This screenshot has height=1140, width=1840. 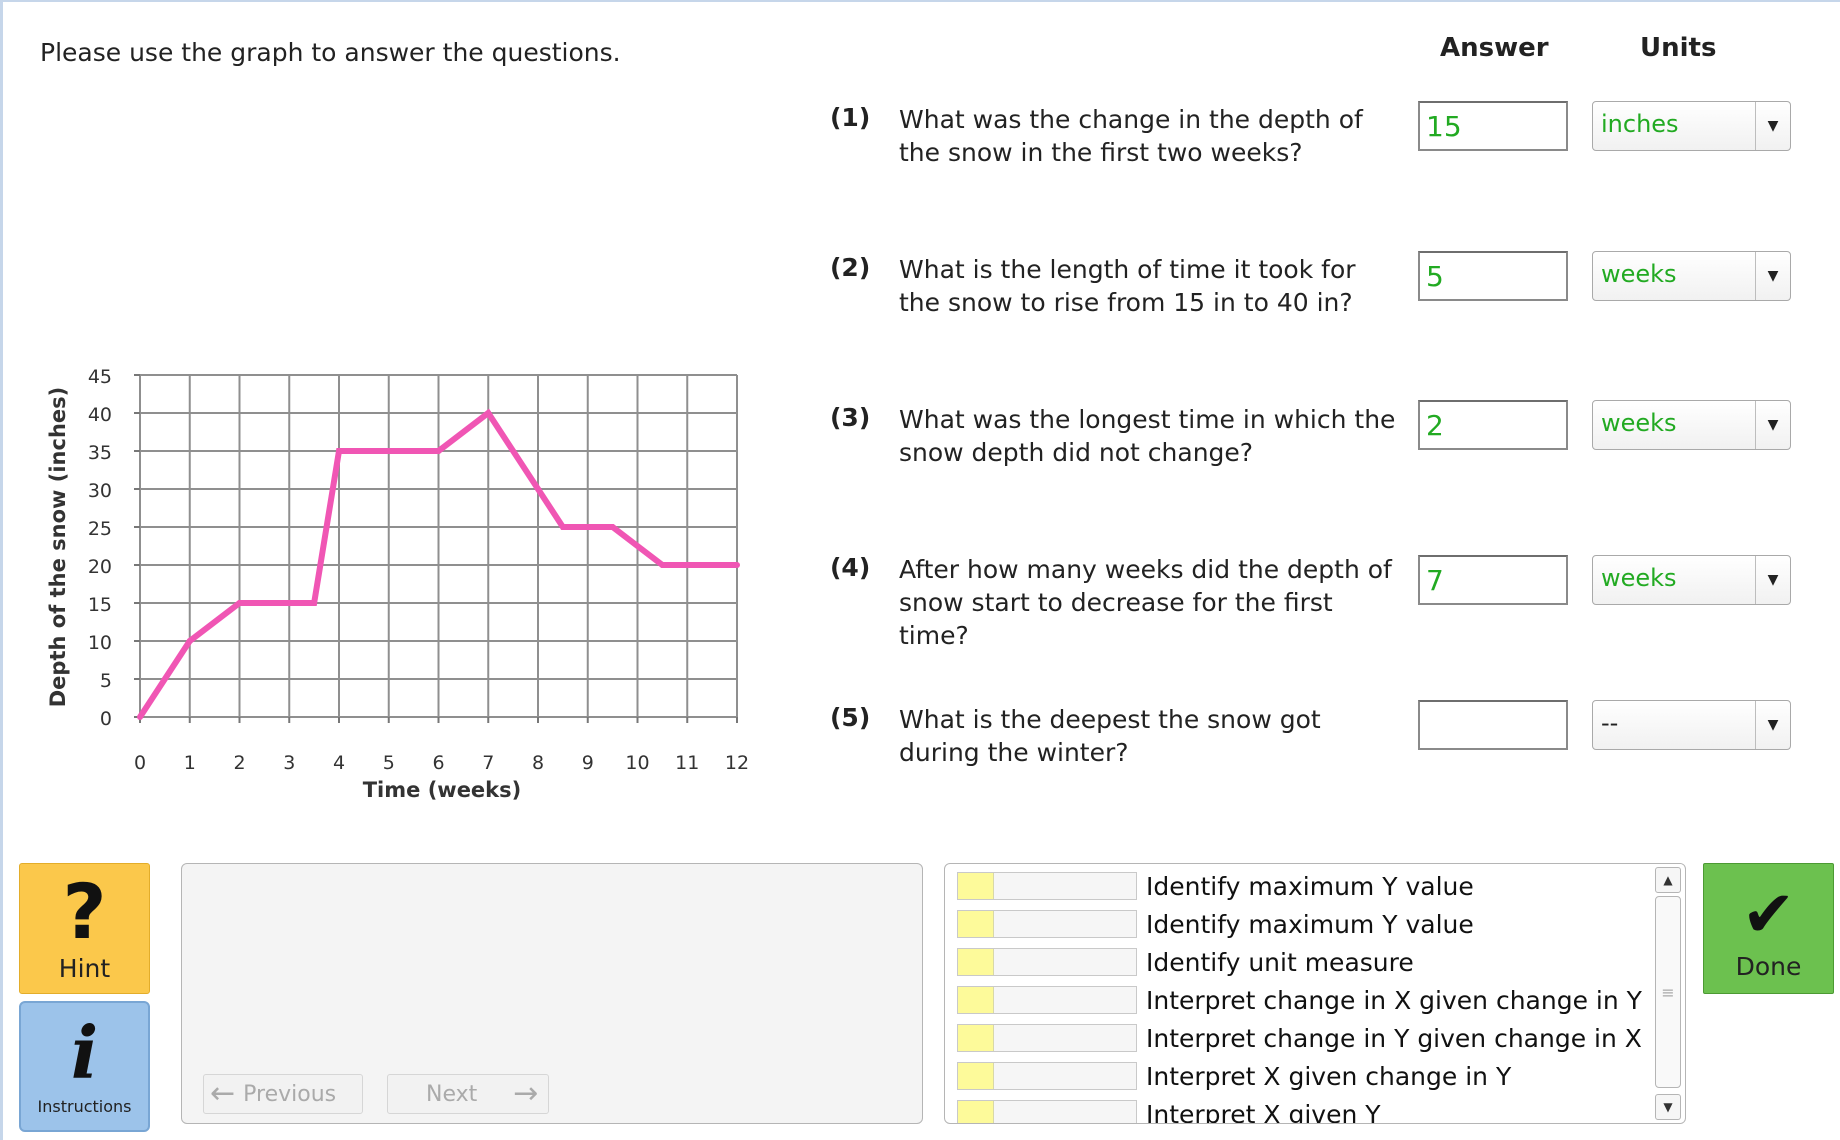 What do you see at coordinates (1668, 880) in the screenshot?
I see `scroll-up-arrow-icon: ▲` at bounding box center [1668, 880].